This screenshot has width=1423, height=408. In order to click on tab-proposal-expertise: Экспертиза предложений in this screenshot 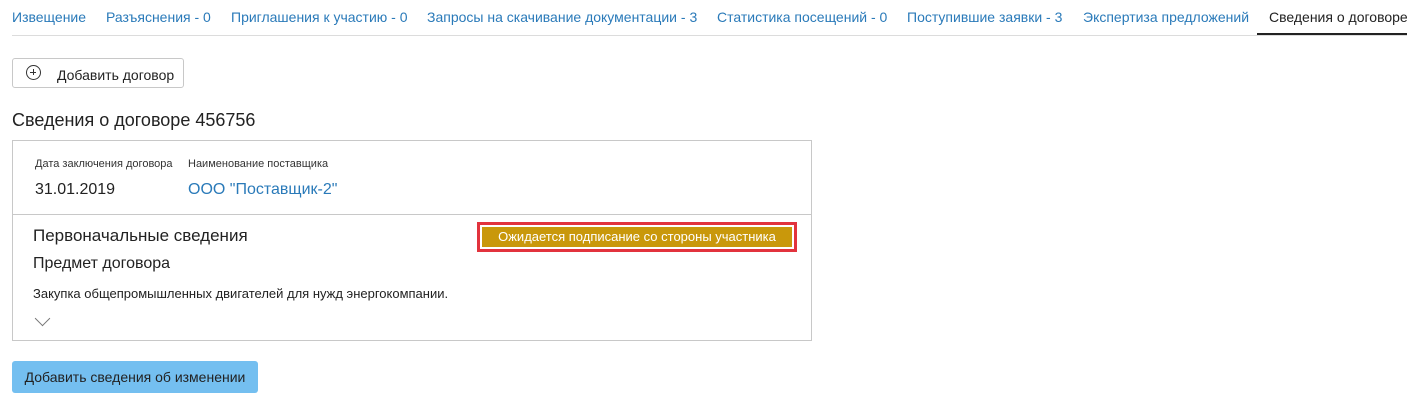, I will do `click(1166, 17)`.